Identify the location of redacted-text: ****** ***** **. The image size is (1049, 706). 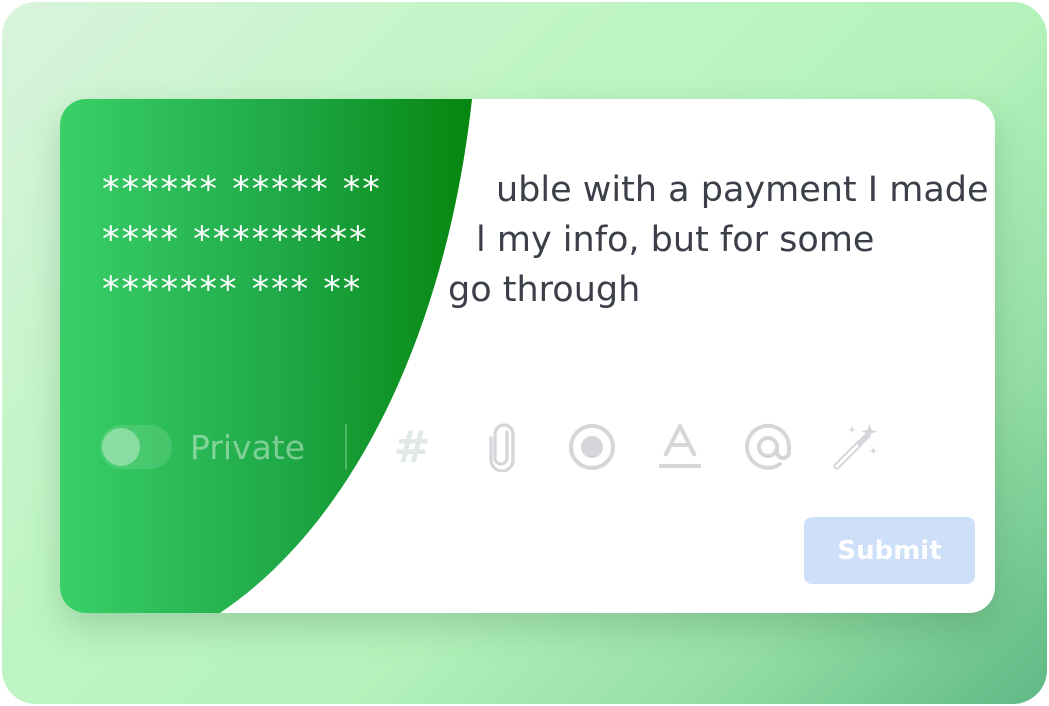
(242, 190).